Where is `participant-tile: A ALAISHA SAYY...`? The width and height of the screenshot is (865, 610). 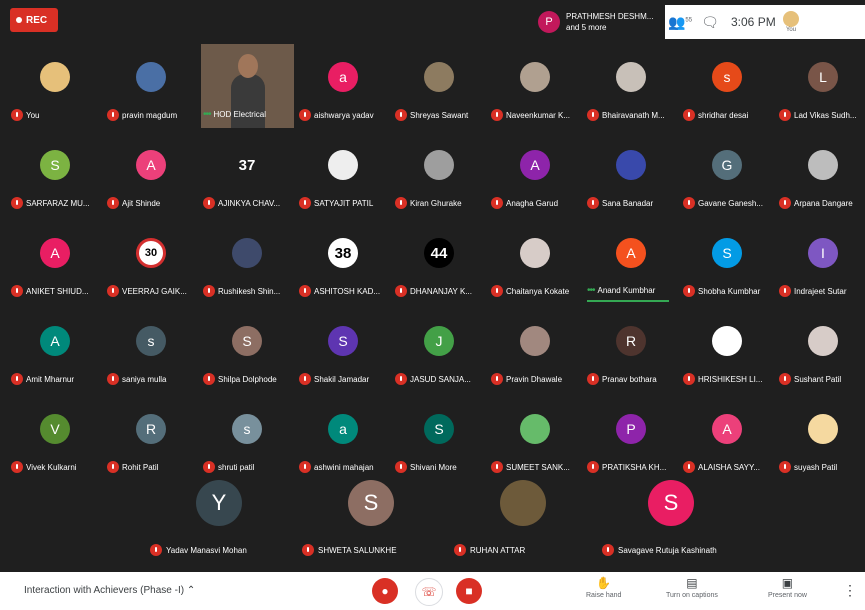
participant-tile: A ALAISHA SAYY... is located at coordinates (727, 438).